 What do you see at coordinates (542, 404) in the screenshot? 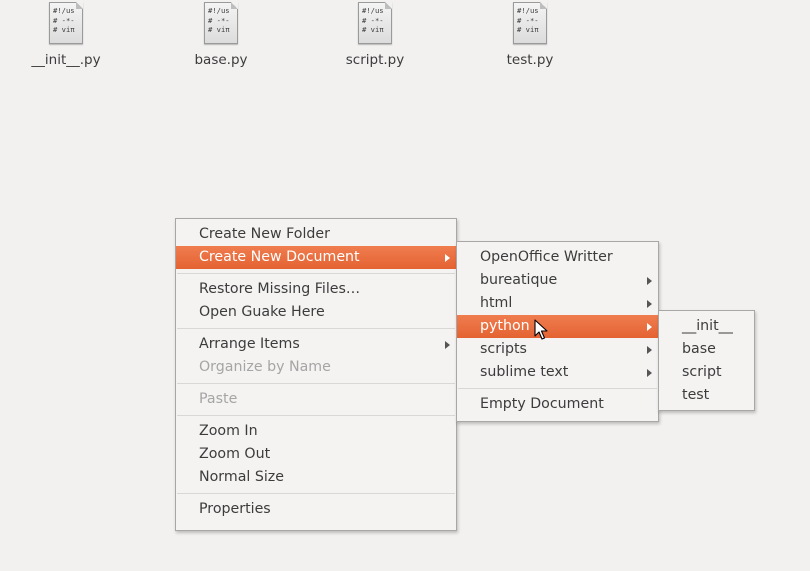
I see `menu-item-label: Empty Document` at bounding box center [542, 404].